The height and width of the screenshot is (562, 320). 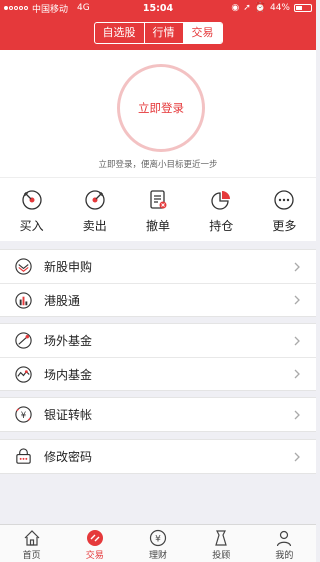 What do you see at coordinates (158, 165) in the screenshot?
I see `login-tip: 立即登录，便离小目标更近一步` at bounding box center [158, 165].